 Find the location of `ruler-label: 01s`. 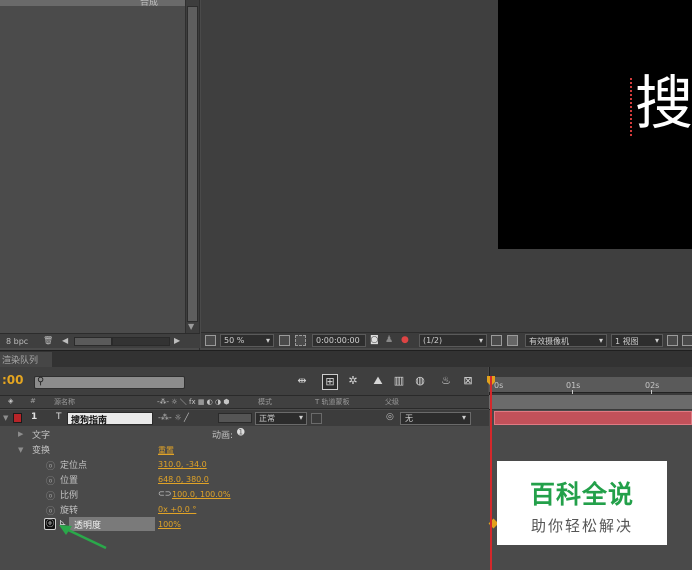

ruler-label: 01s is located at coordinates (573, 385).